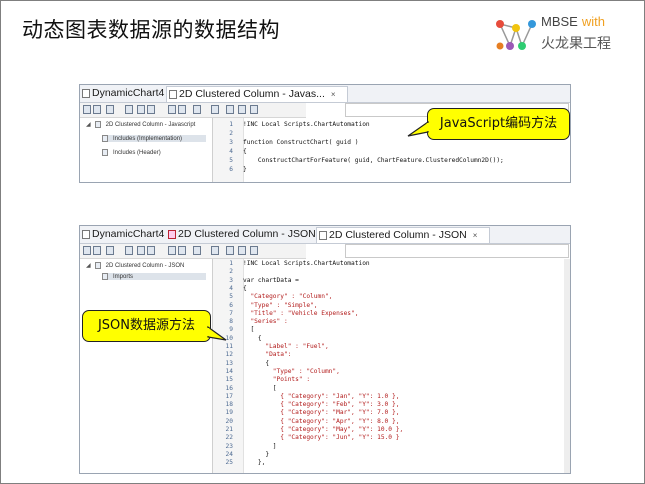  I want to click on code-line: 8 "Series" :, so click(258, 322).